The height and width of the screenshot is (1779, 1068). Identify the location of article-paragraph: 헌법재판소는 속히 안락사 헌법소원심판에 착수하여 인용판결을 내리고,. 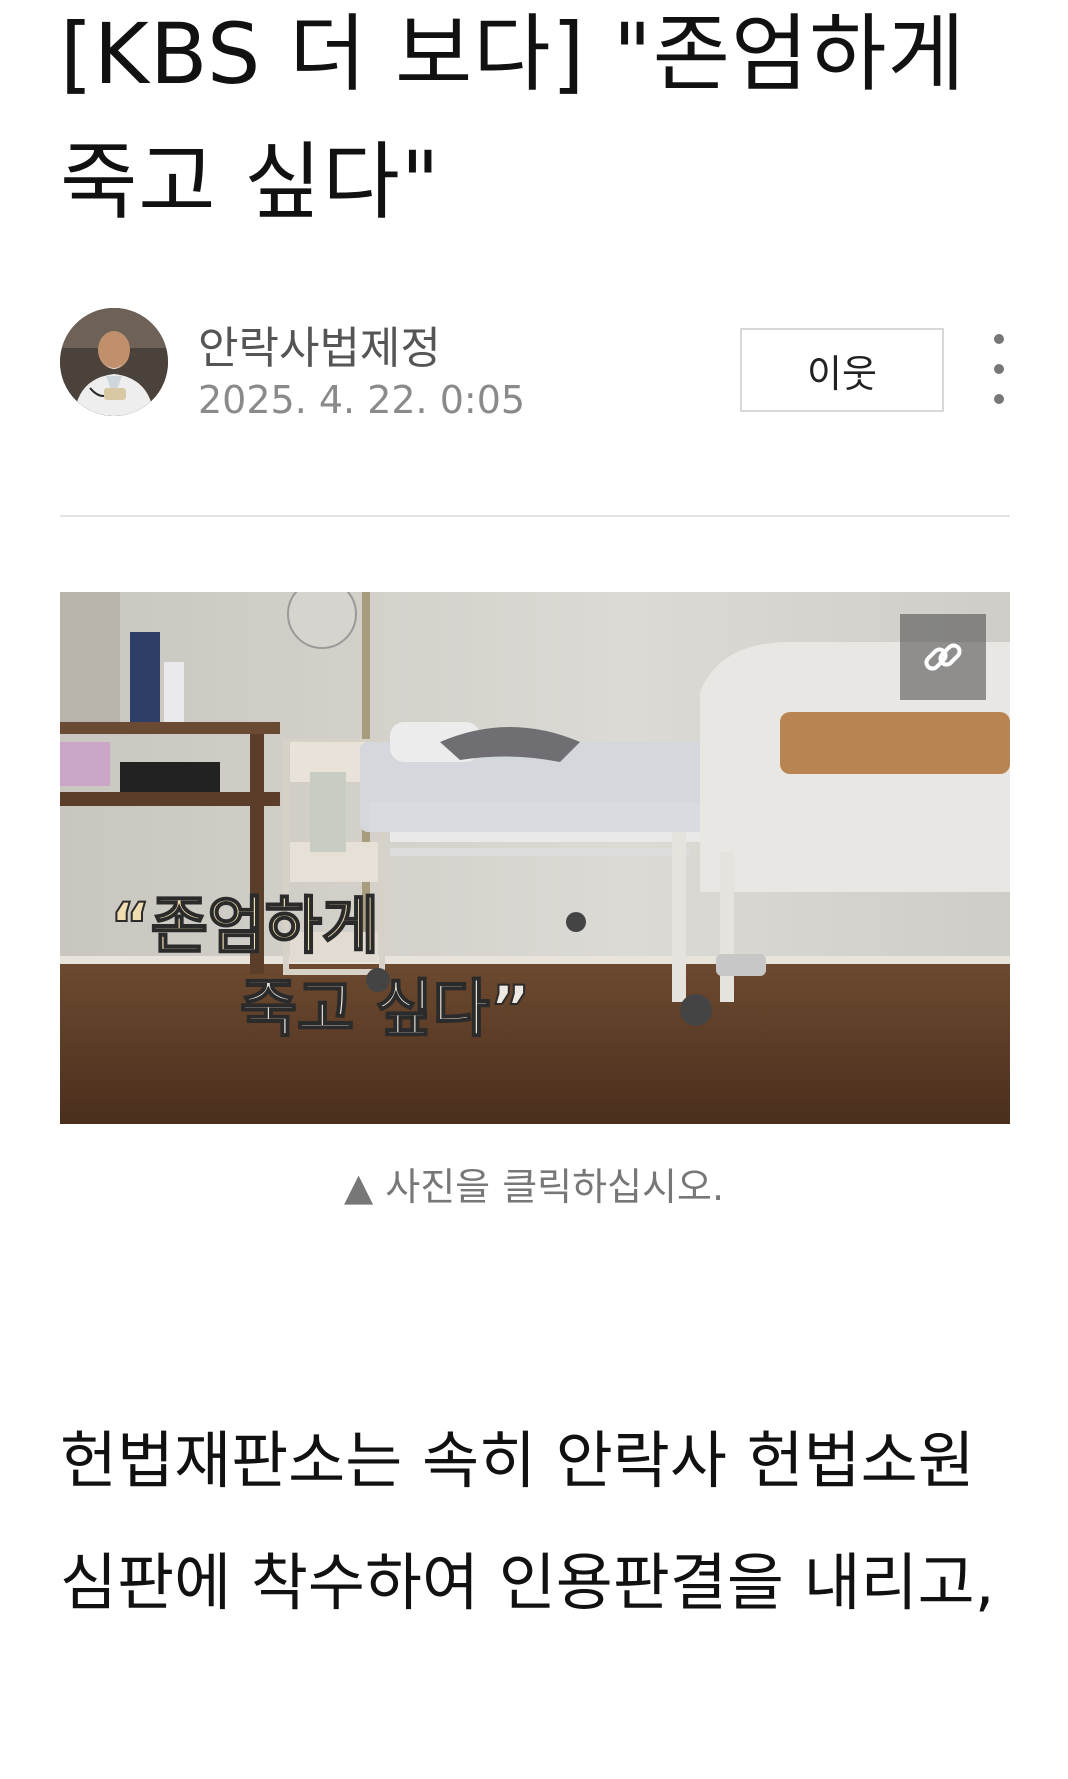
(527, 1521).